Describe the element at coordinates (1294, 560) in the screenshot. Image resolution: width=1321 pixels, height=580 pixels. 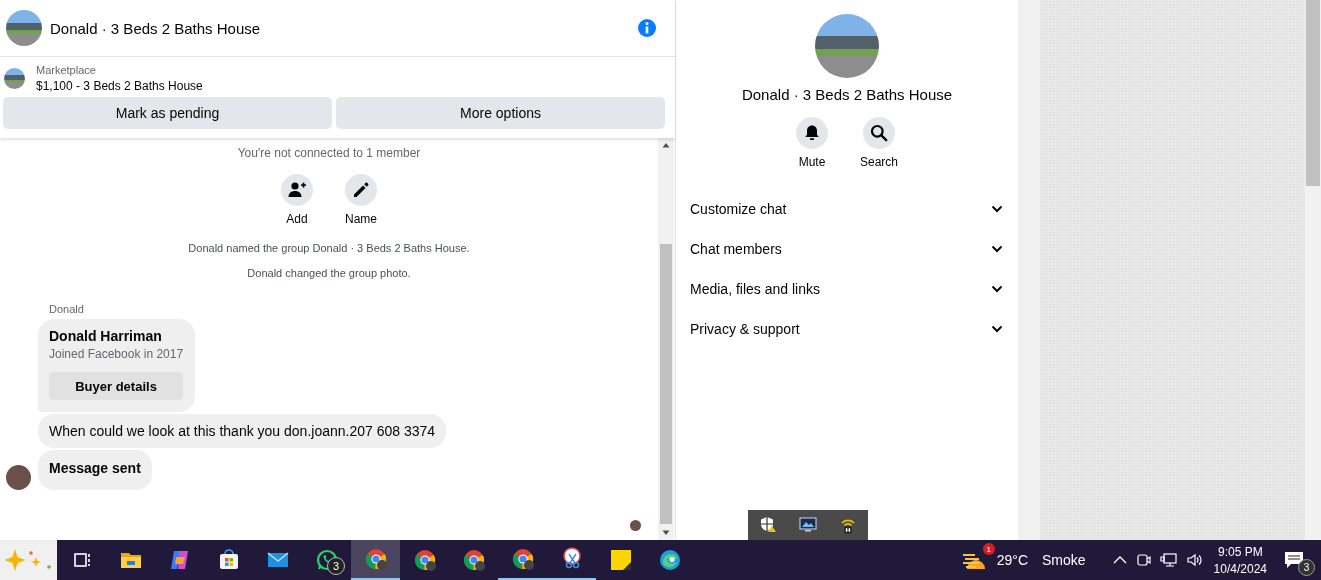
I see `message-icon` at that location.